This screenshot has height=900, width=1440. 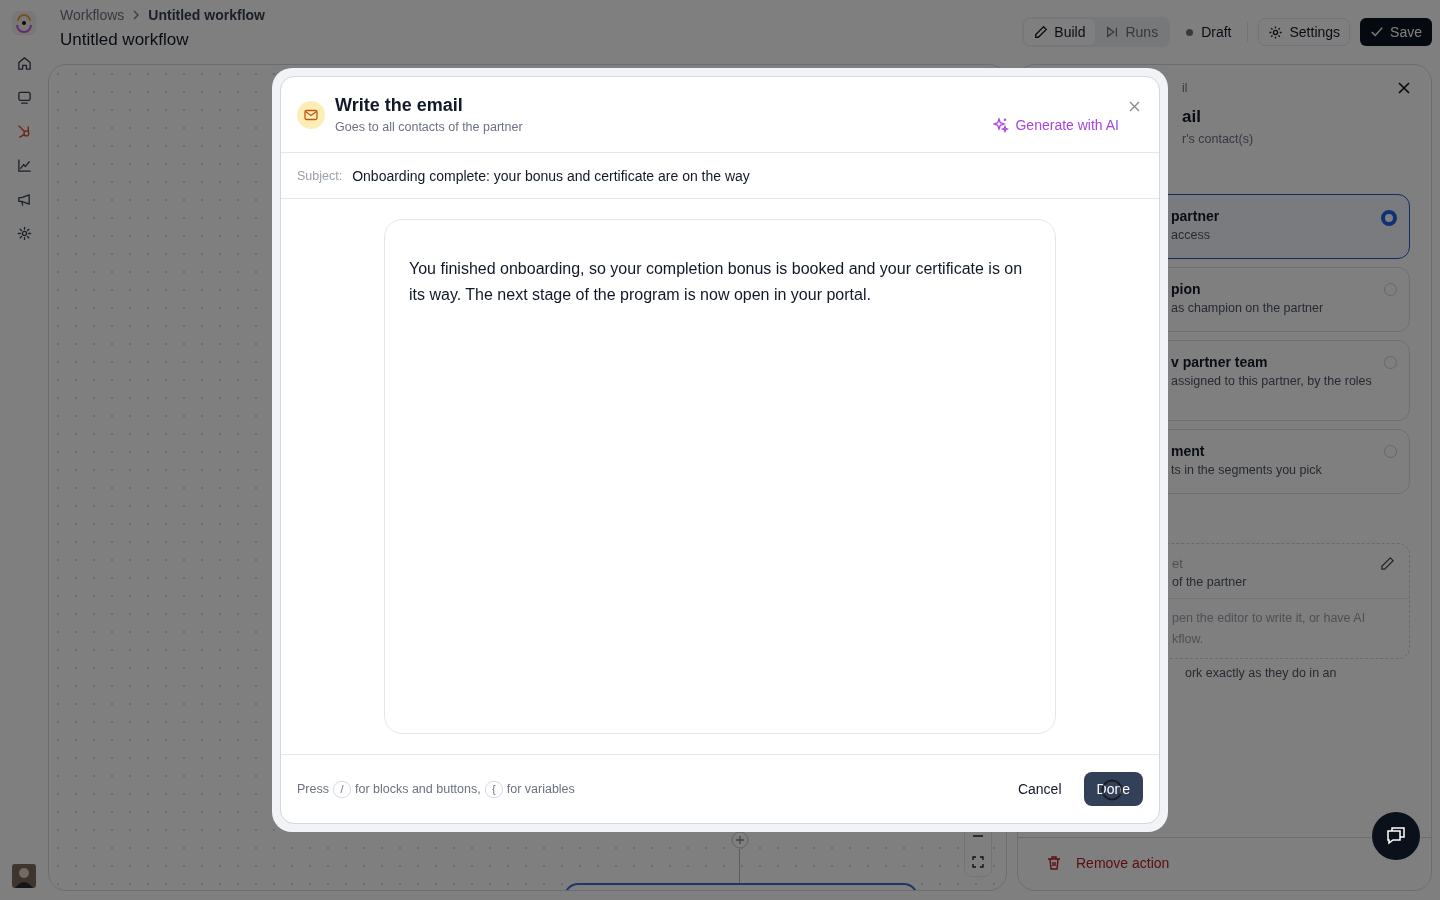 What do you see at coordinates (493, 789) in the screenshot?
I see `key-badge: {` at bounding box center [493, 789].